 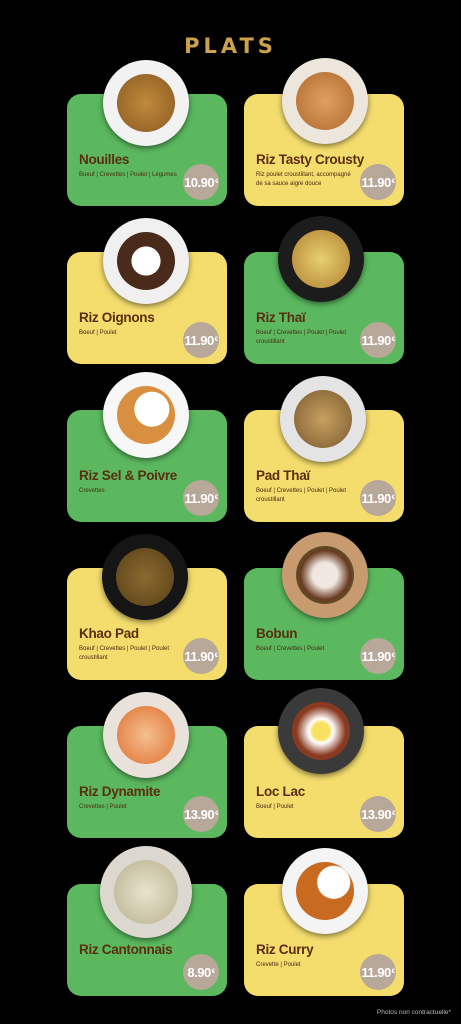 What do you see at coordinates (120, 791) in the screenshot?
I see `item-name: Riz Dynamite` at bounding box center [120, 791].